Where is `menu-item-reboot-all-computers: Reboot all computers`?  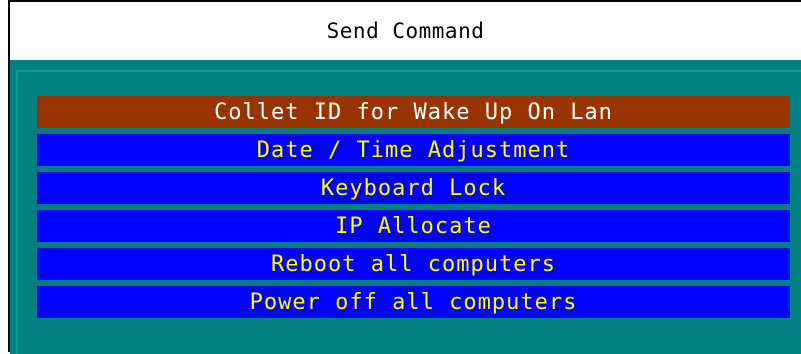
menu-item-reboot-all-computers: Reboot all computers is located at coordinates (413, 264).